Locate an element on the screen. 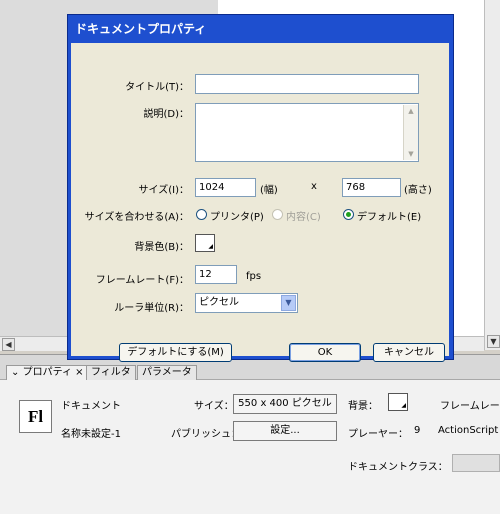  ruler-units-label: ルーラ単位(R)： is located at coordinates (151, 308).